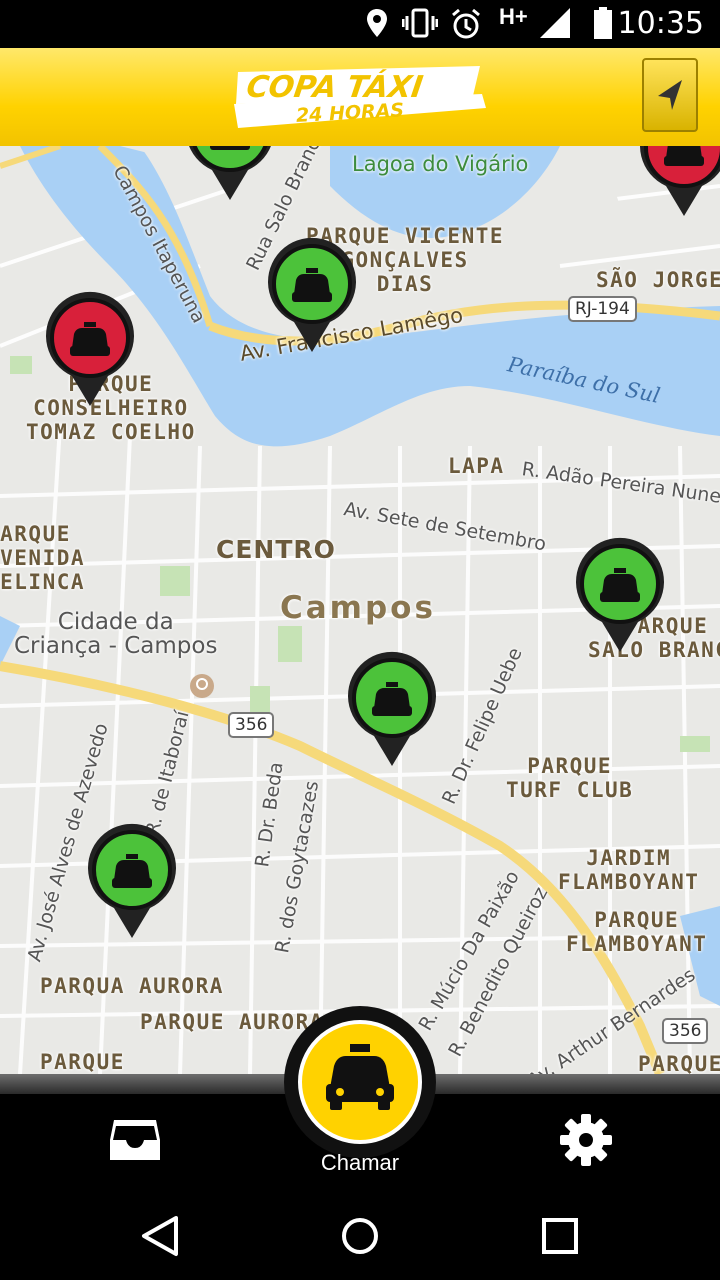 This screenshot has height=1280, width=720. What do you see at coordinates (132, 986) in the screenshot?
I see `neighborhood-label: PARQUA AURORA` at bounding box center [132, 986].